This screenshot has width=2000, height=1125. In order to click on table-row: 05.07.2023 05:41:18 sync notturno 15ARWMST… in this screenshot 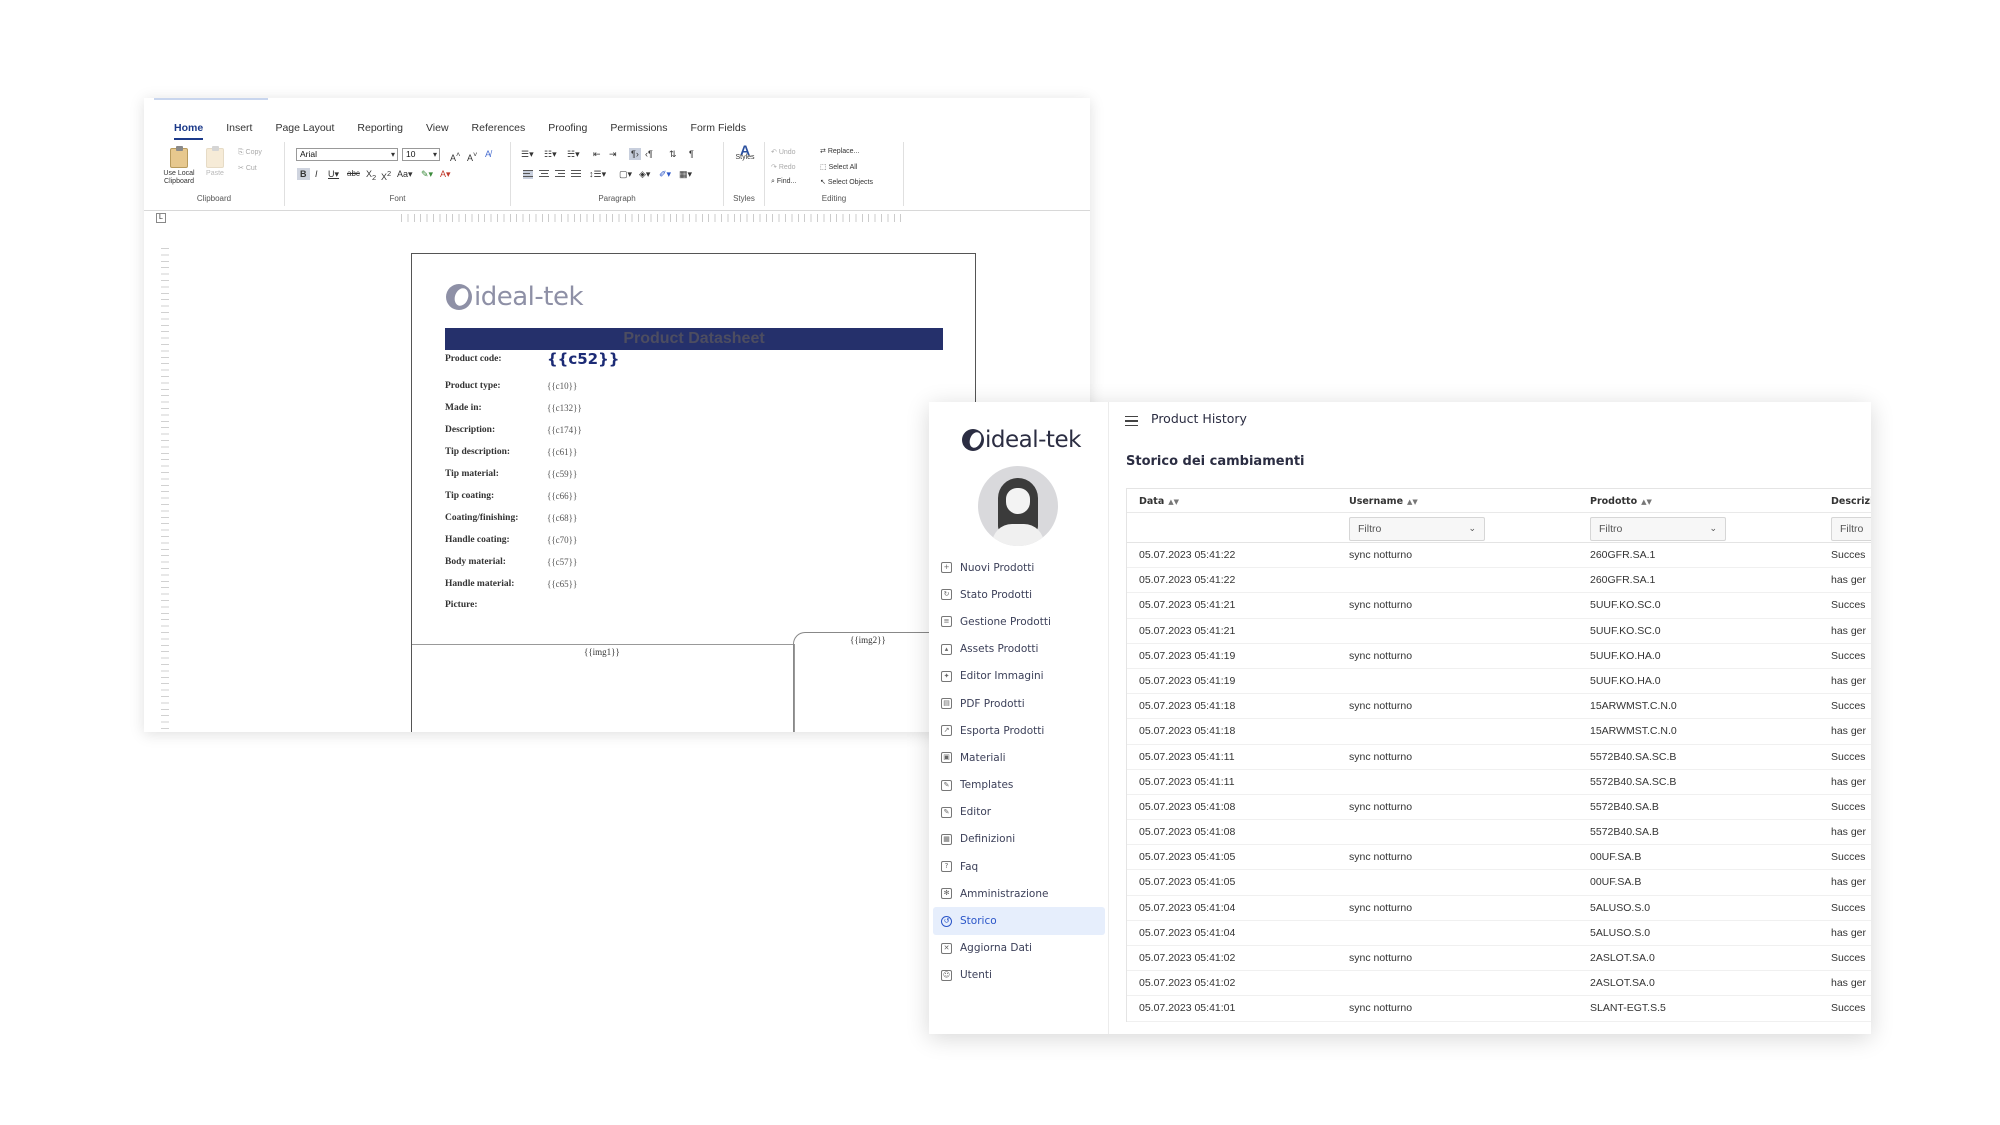, I will do `click(1499, 707)`.